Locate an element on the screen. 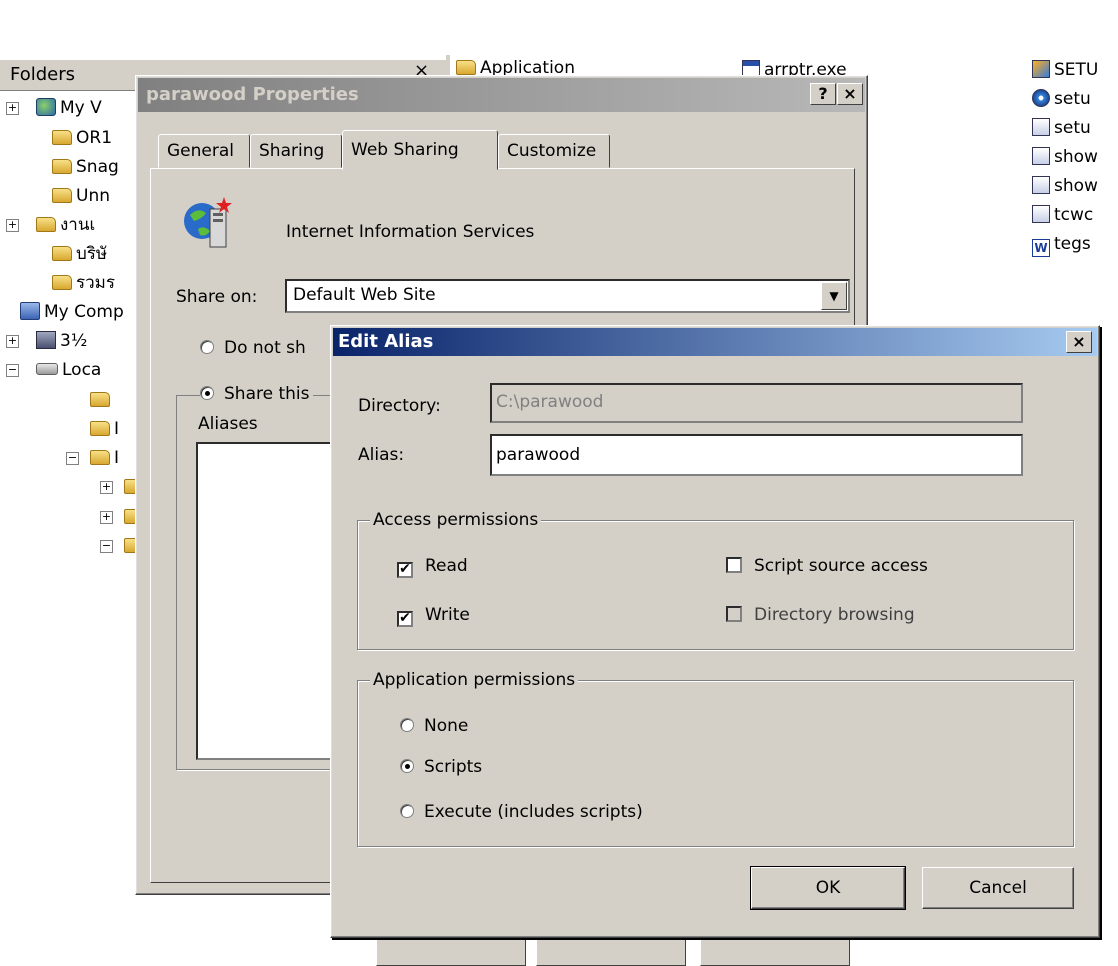 Image resolution: width=1118 pixels, height=966 pixels. aliases-list is located at coordinates (271, 601).